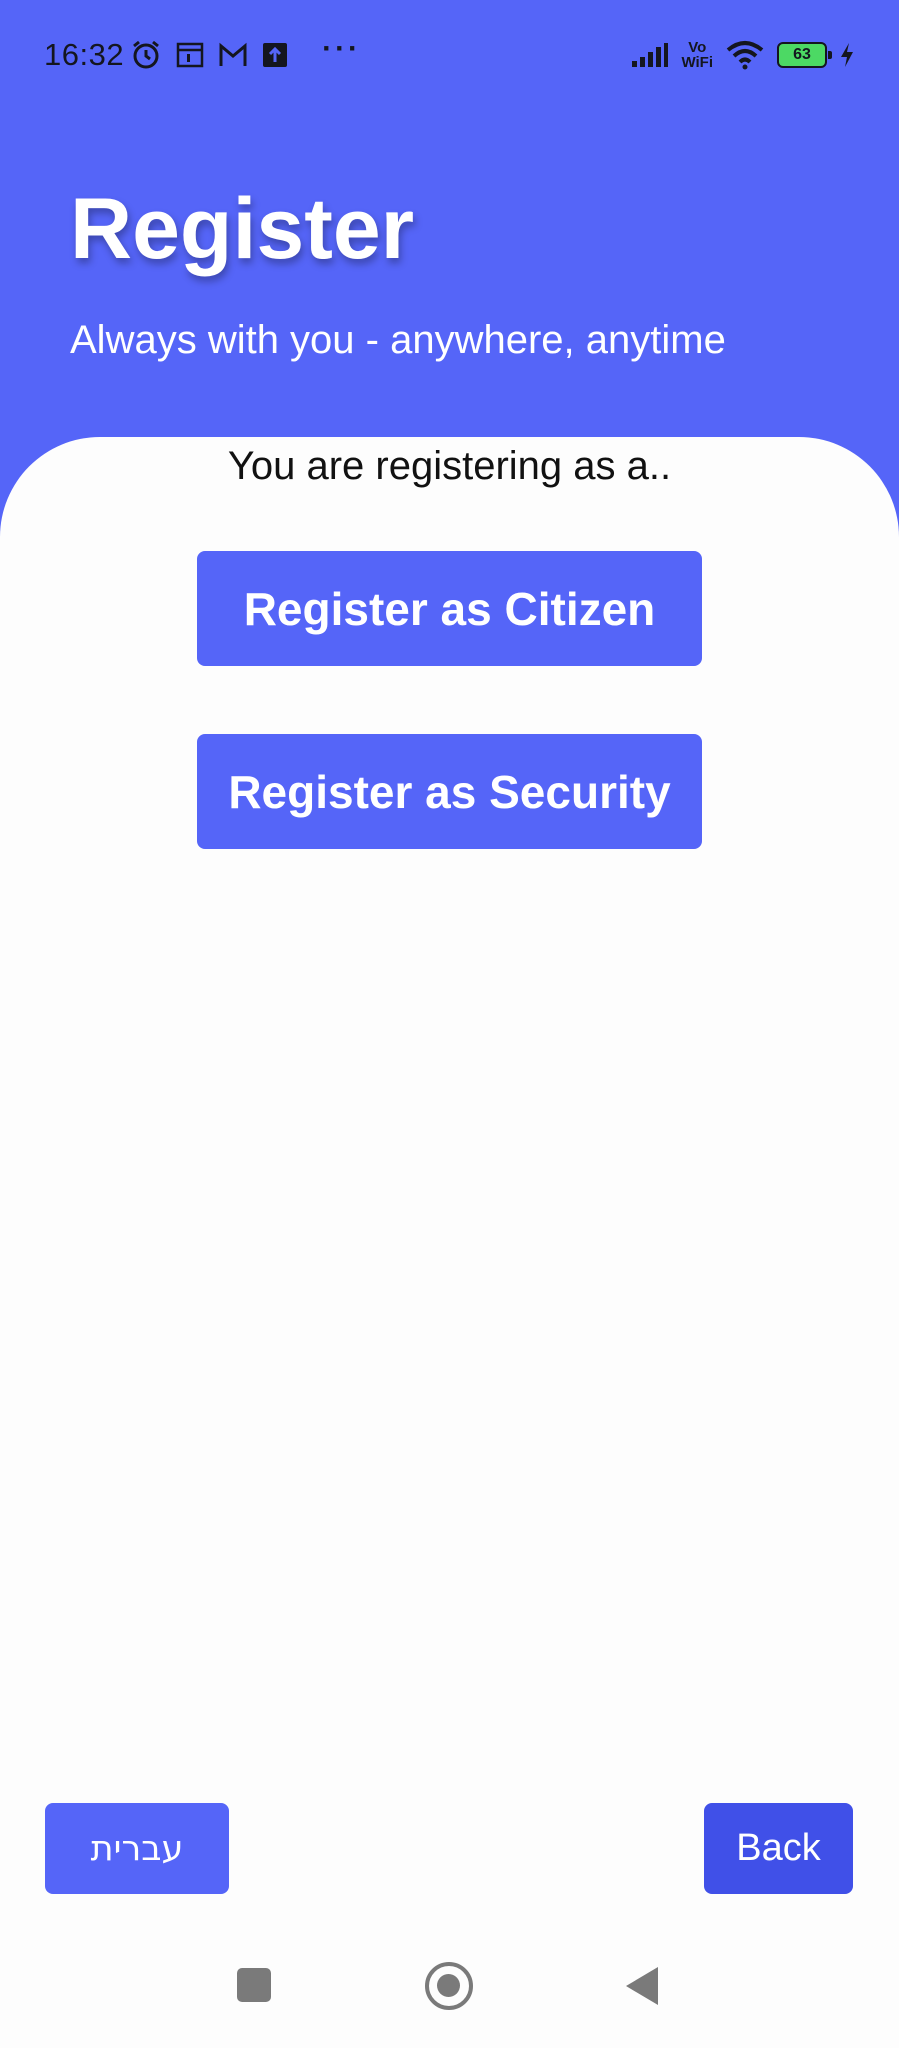 The width and height of the screenshot is (899, 2048). What do you see at coordinates (146, 55) in the screenshot?
I see `alarm-icon` at bounding box center [146, 55].